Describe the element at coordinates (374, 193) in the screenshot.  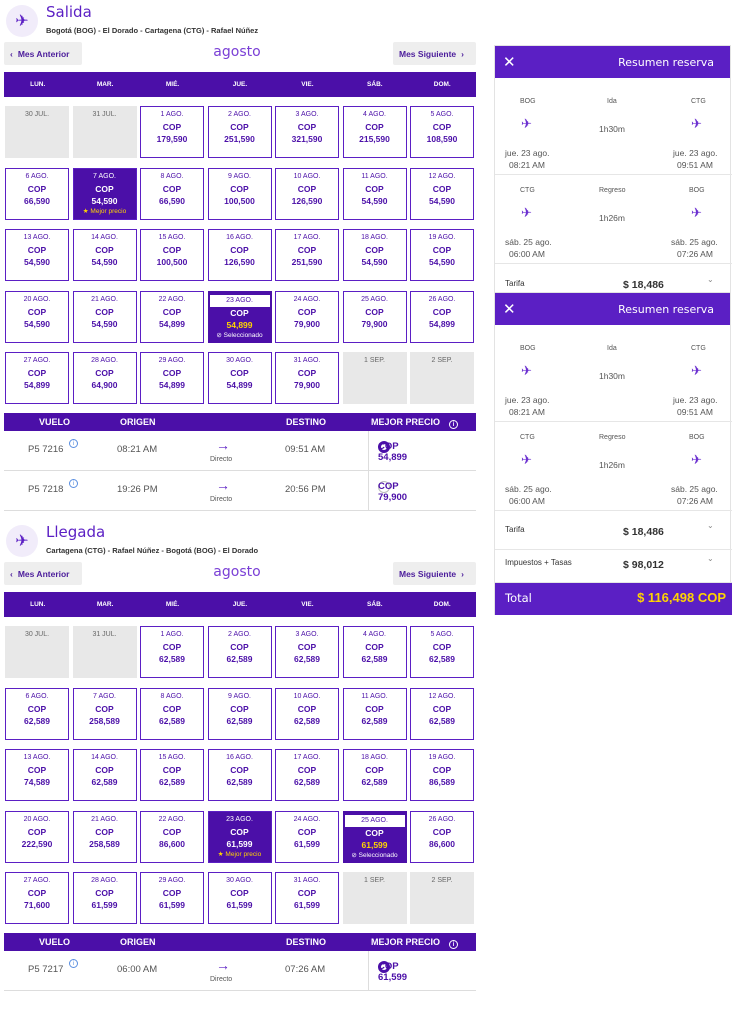
I see `calendar-day: 11 AGO. COP 54,590` at that location.